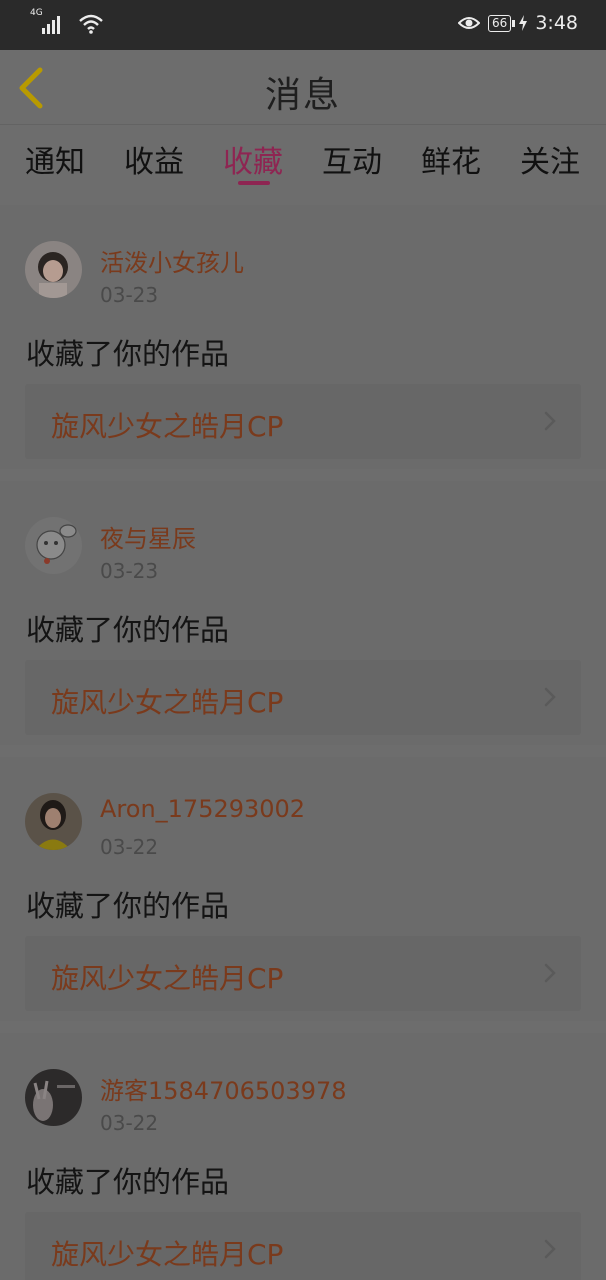 This screenshot has width=606, height=1280. What do you see at coordinates (302, 95) in the screenshot?
I see `page-title: 消息` at bounding box center [302, 95].